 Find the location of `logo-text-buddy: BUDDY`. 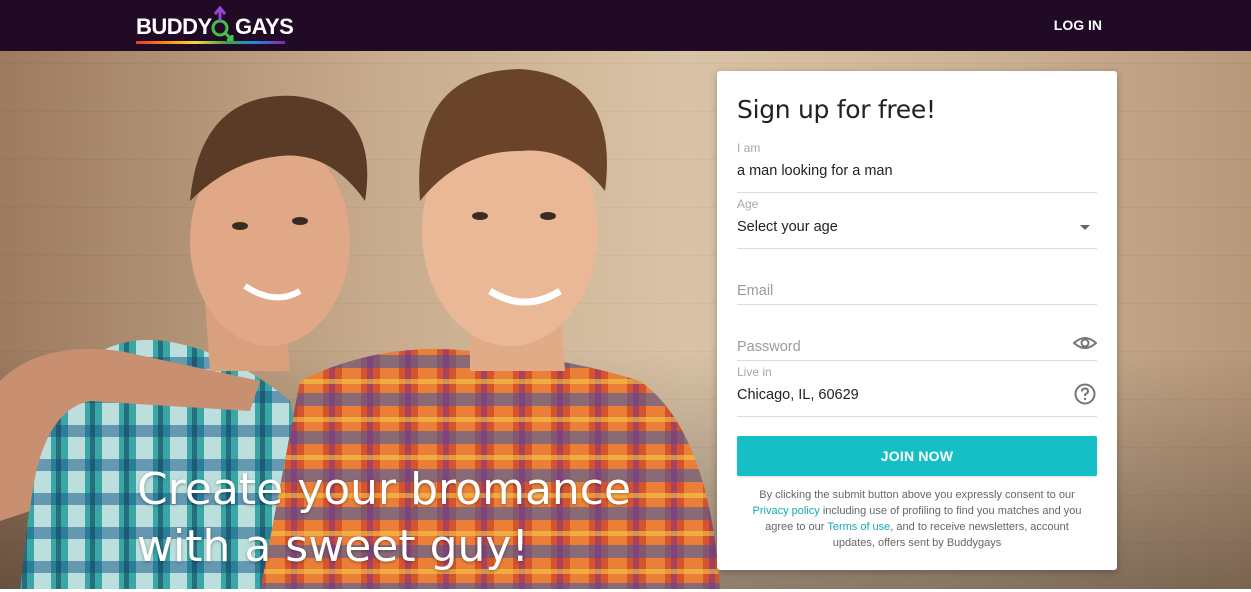

logo-text-buddy: BUDDY is located at coordinates (174, 26).